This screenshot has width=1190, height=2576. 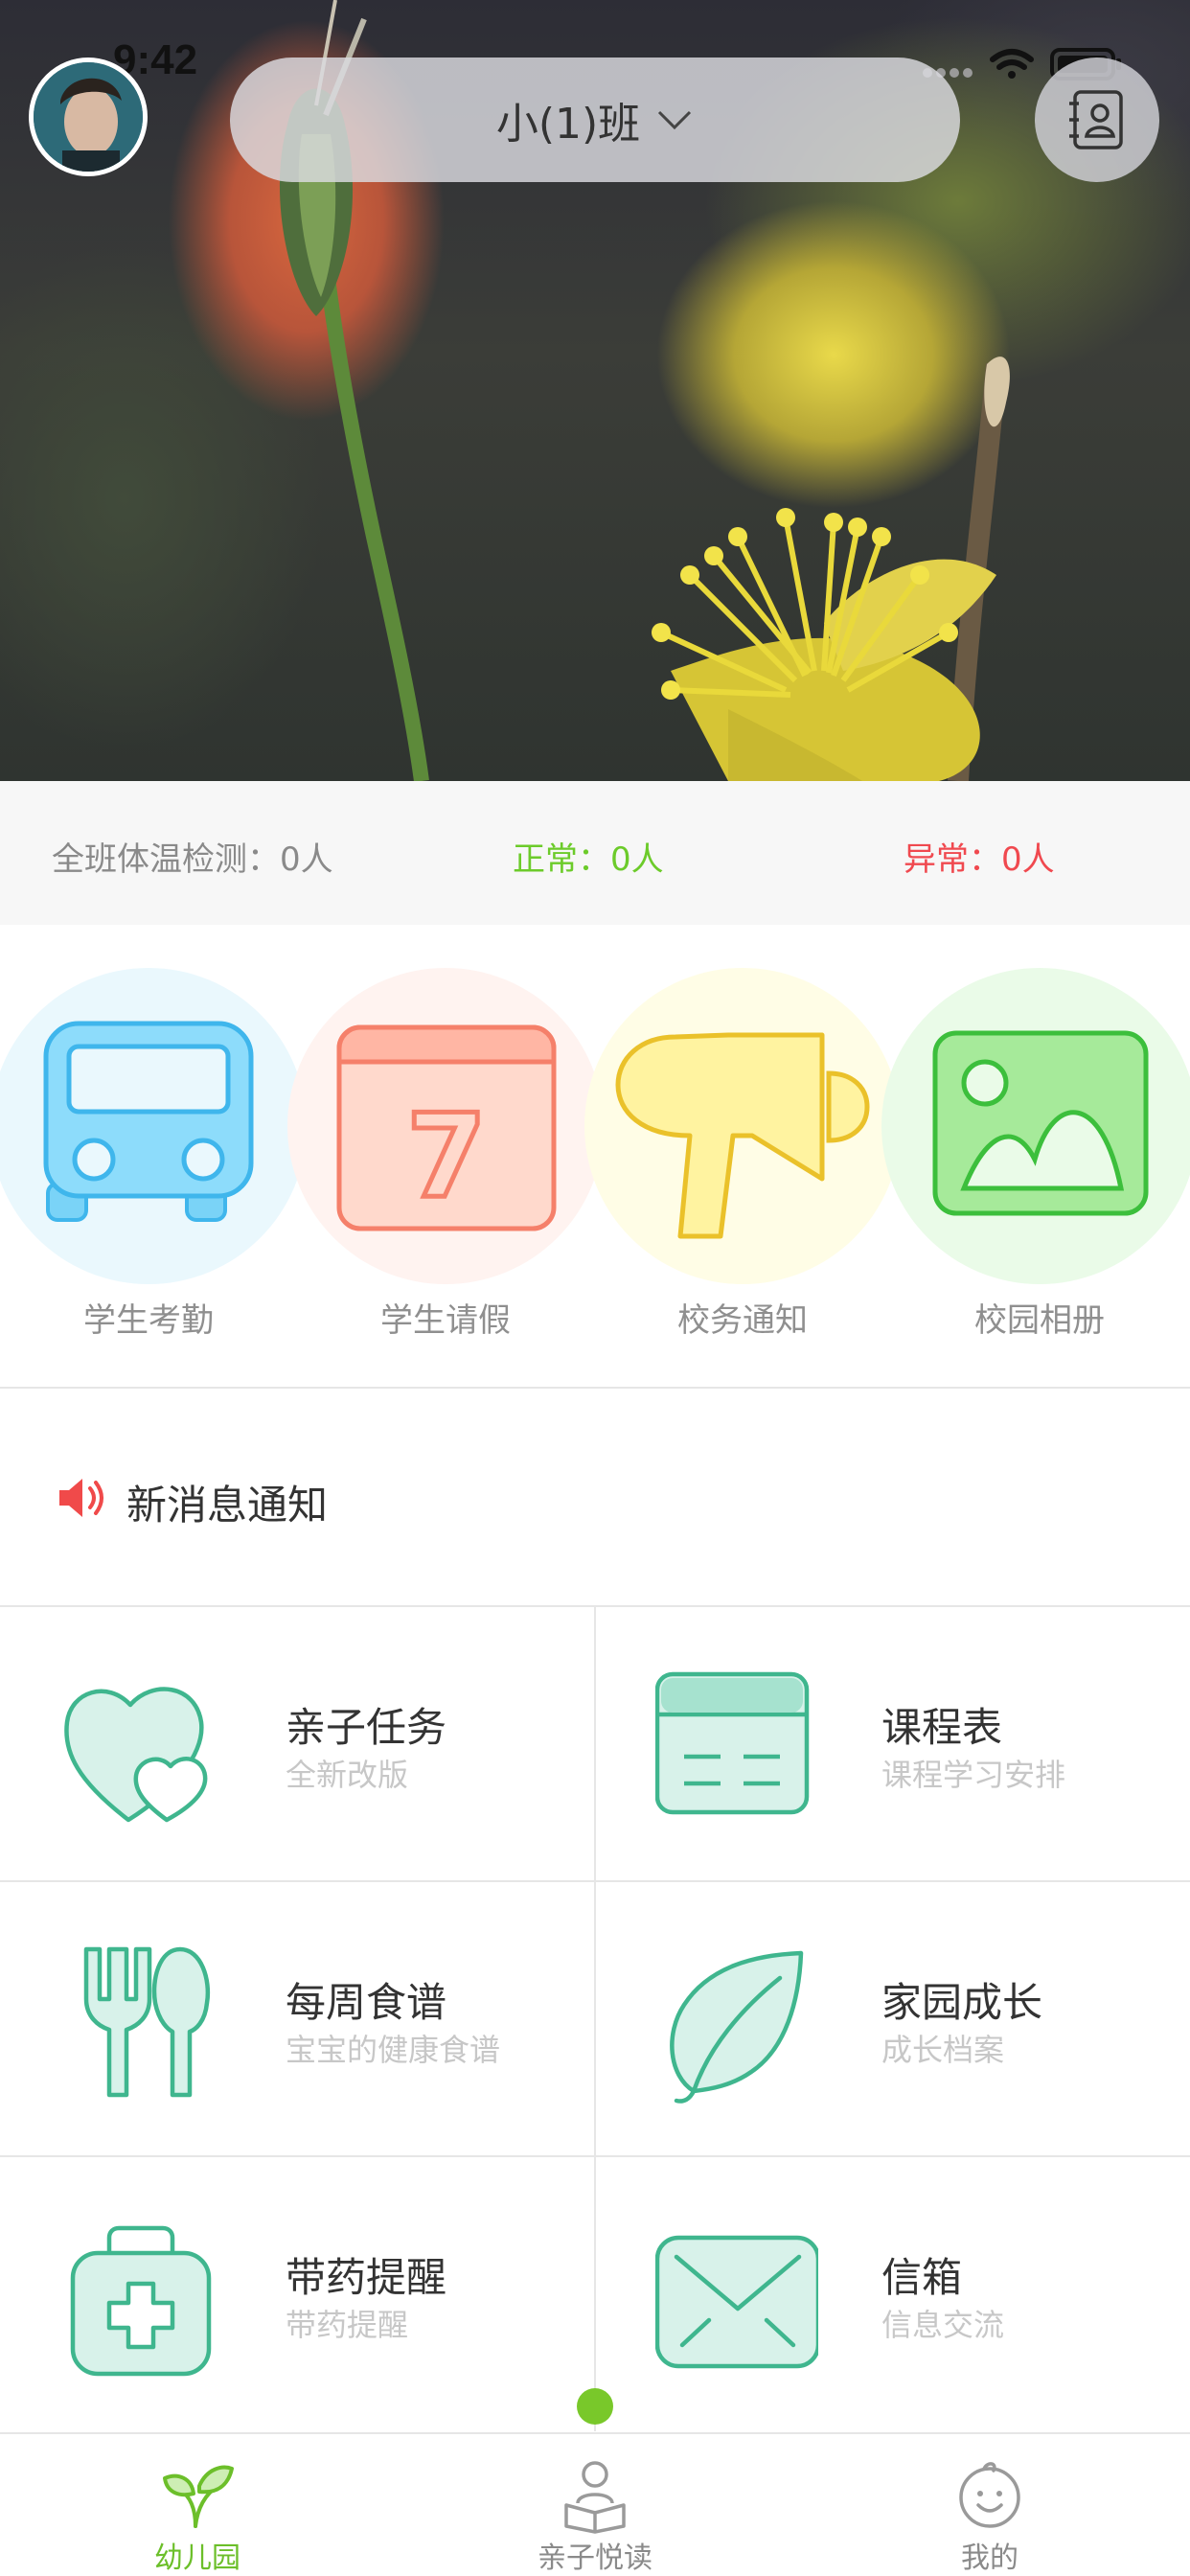 What do you see at coordinates (228, 1506) in the screenshot?
I see `news-title: 新消息通知` at bounding box center [228, 1506].